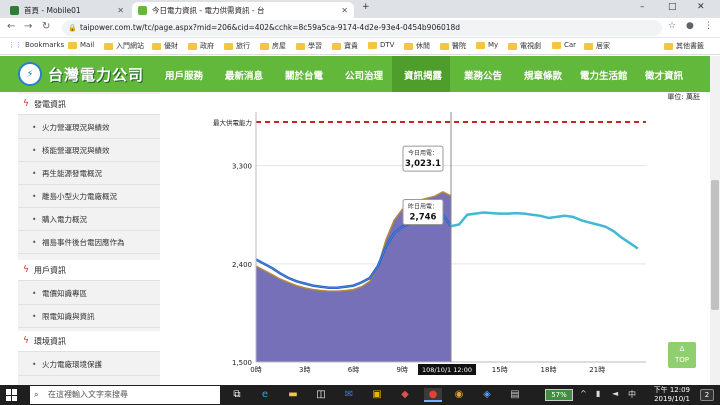  Describe the element at coordinates (321, 395) in the screenshot. I see `store-icon: ◫` at that location.